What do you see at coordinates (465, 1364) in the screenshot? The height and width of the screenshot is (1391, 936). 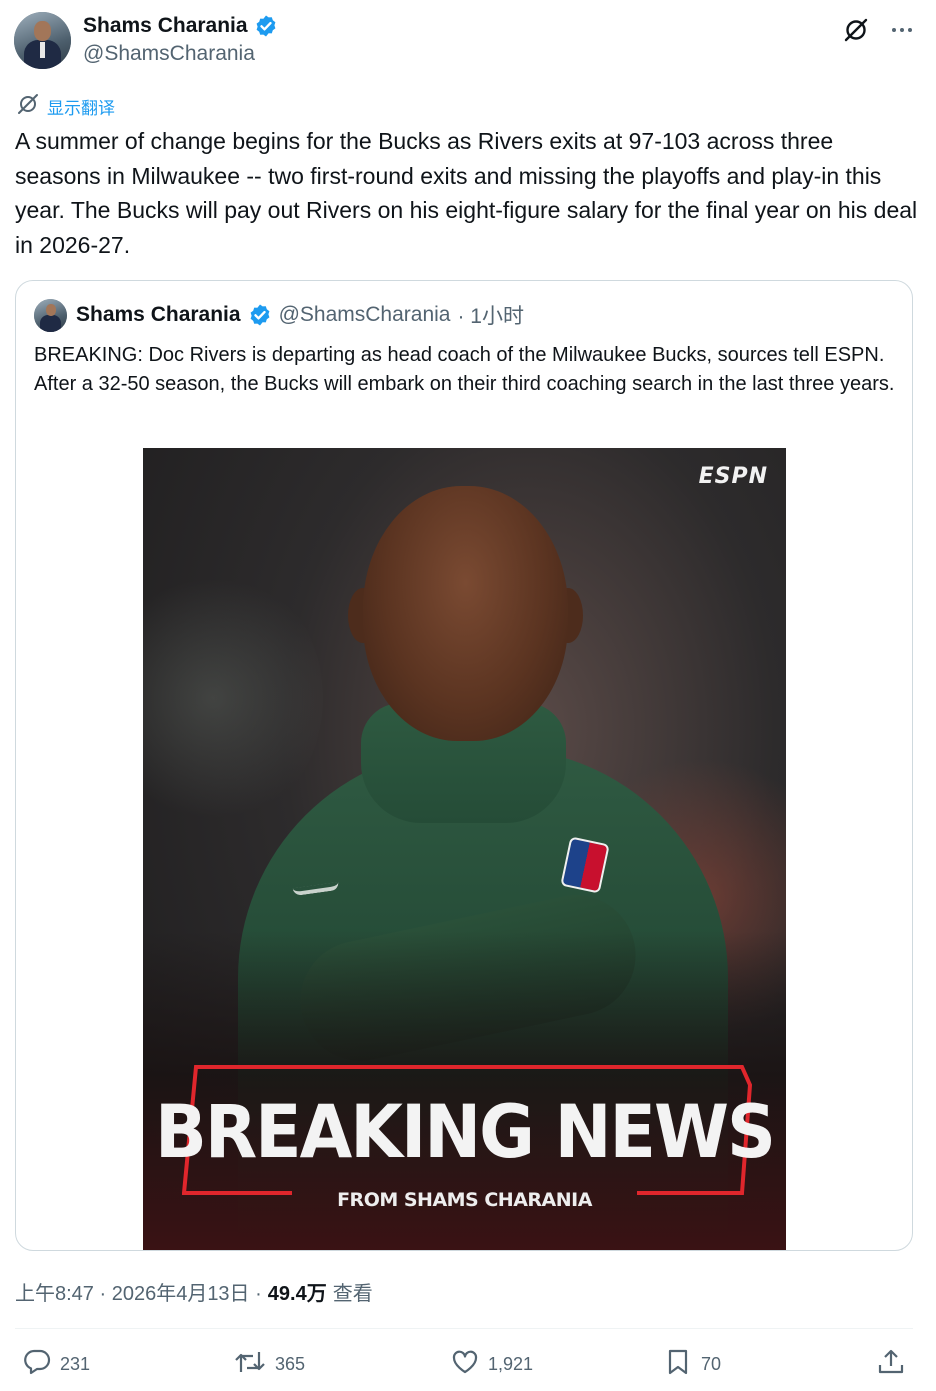 I see `like-icon` at bounding box center [465, 1364].